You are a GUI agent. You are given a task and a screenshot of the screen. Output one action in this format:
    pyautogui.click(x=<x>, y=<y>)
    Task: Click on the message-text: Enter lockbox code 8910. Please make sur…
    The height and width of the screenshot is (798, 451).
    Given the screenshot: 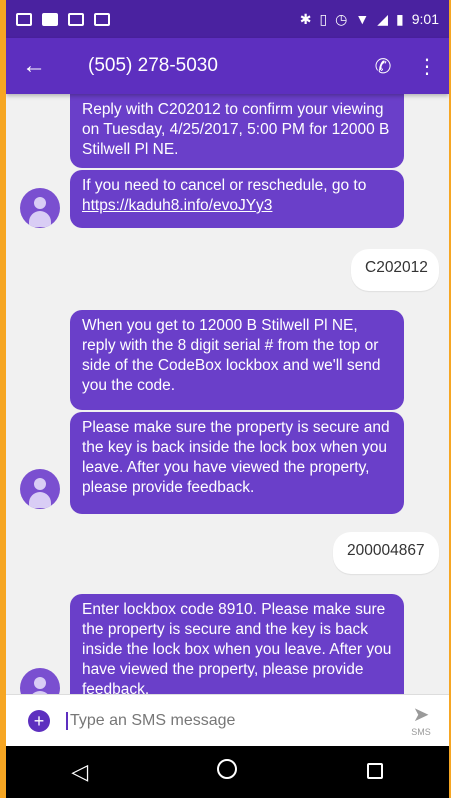 What is the action you would take?
    pyautogui.click(x=237, y=647)
    